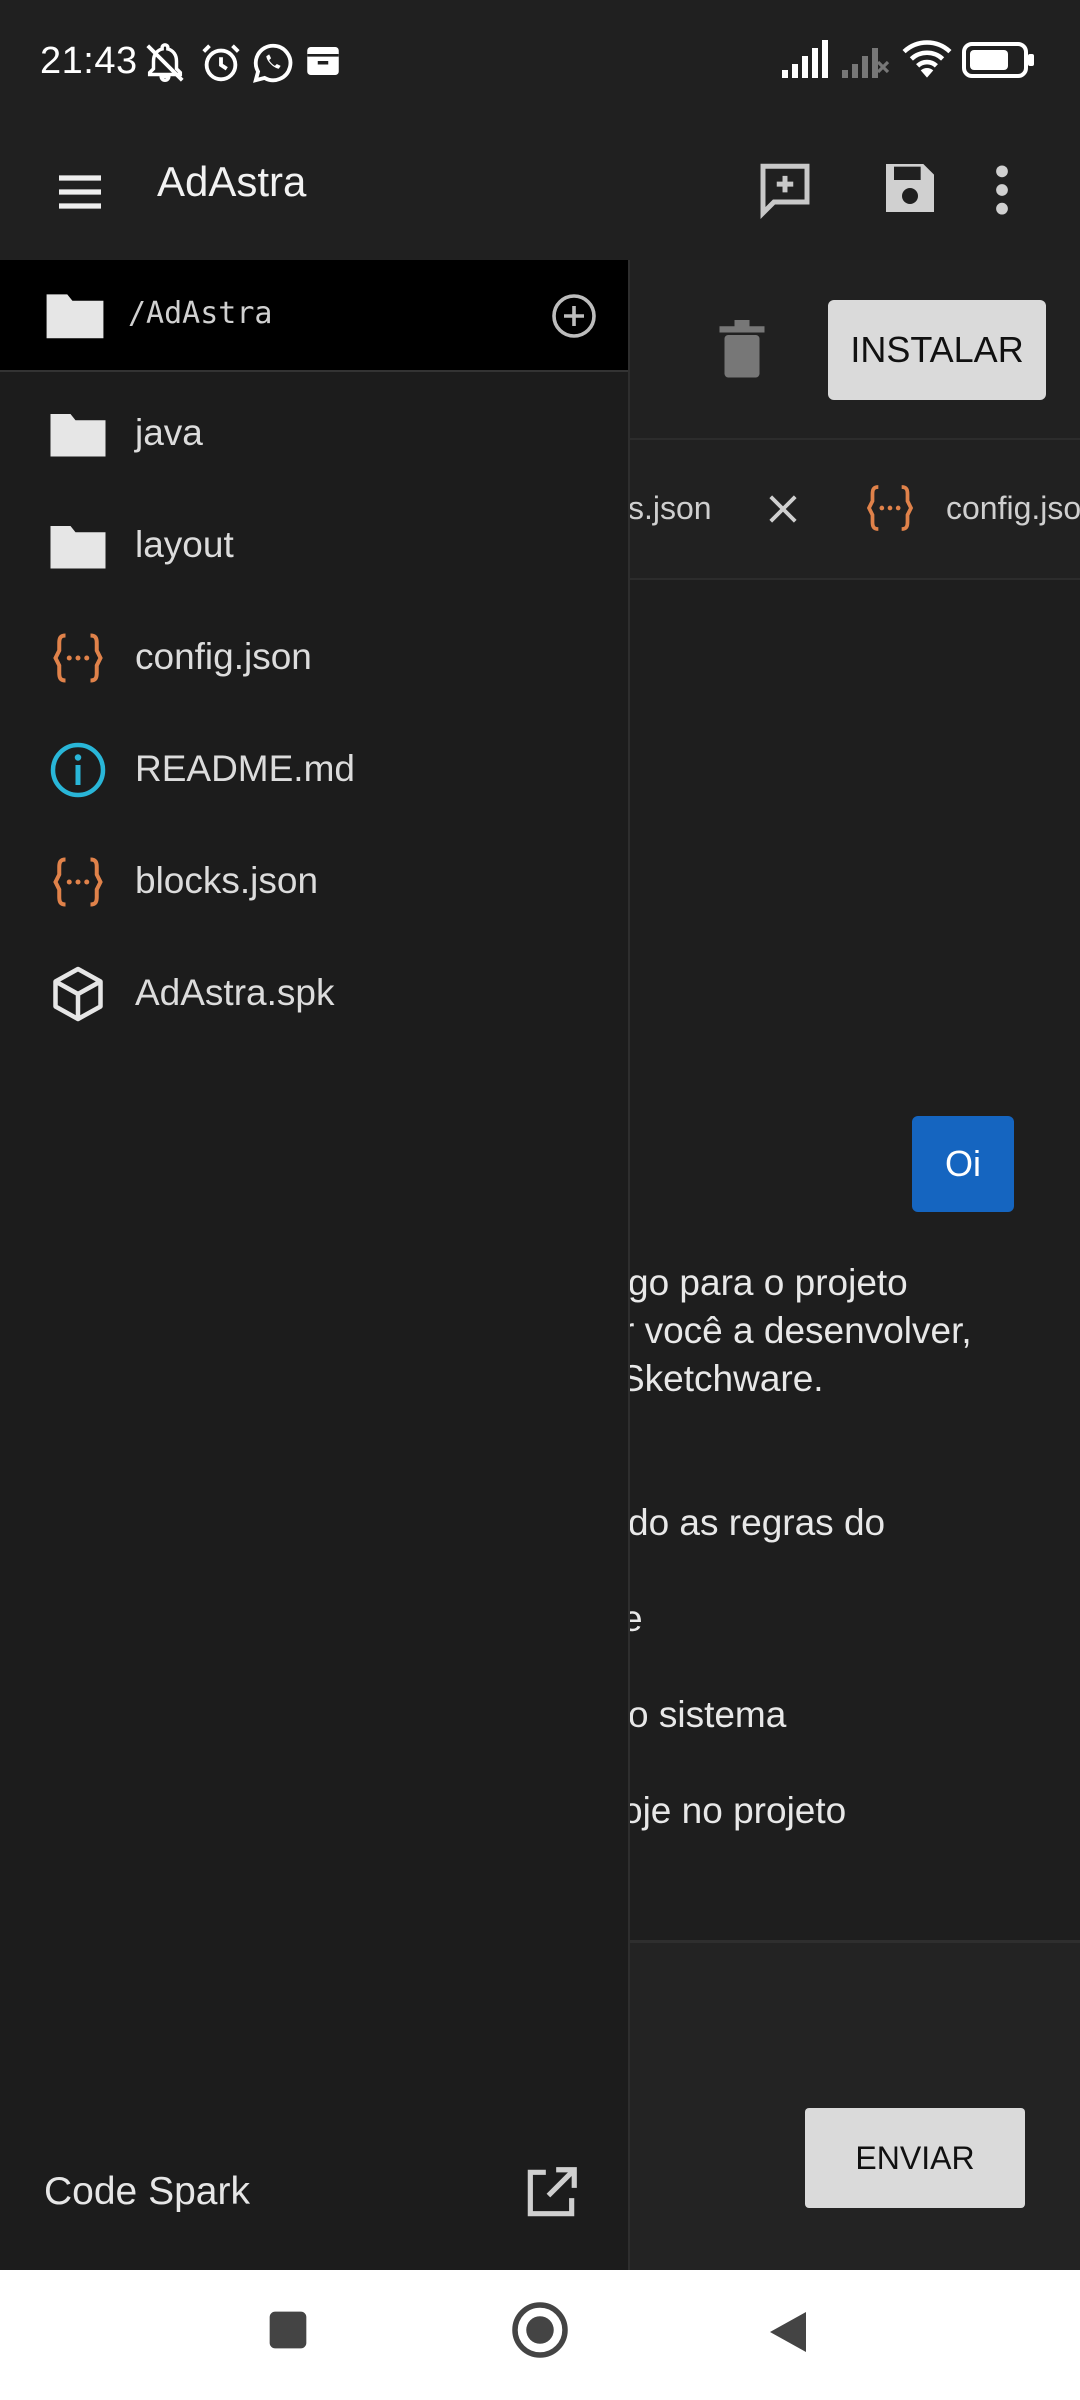 This screenshot has height=2400, width=1080. What do you see at coordinates (722, 1378) in the screenshot?
I see `assistant-line: Sketchware.` at bounding box center [722, 1378].